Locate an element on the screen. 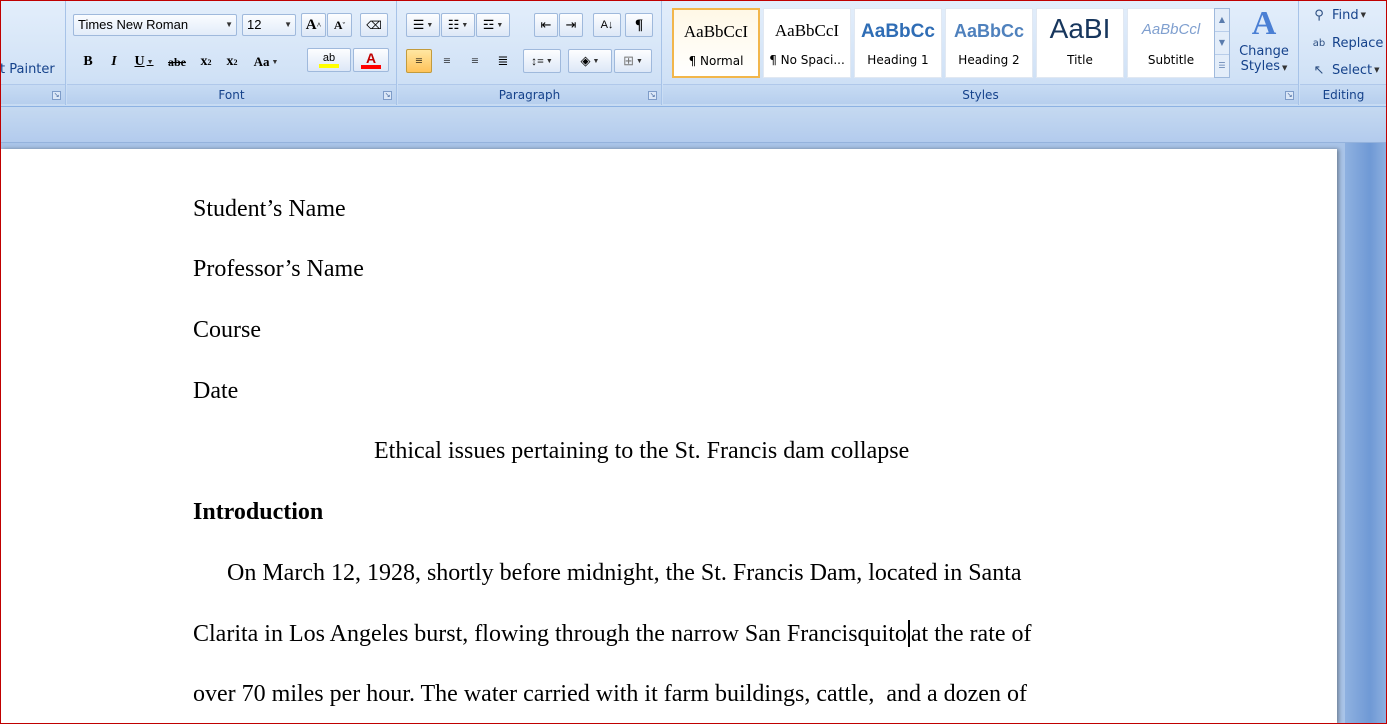 This screenshot has width=1387, height=724. show-formatting-button: ¶ is located at coordinates (639, 25).